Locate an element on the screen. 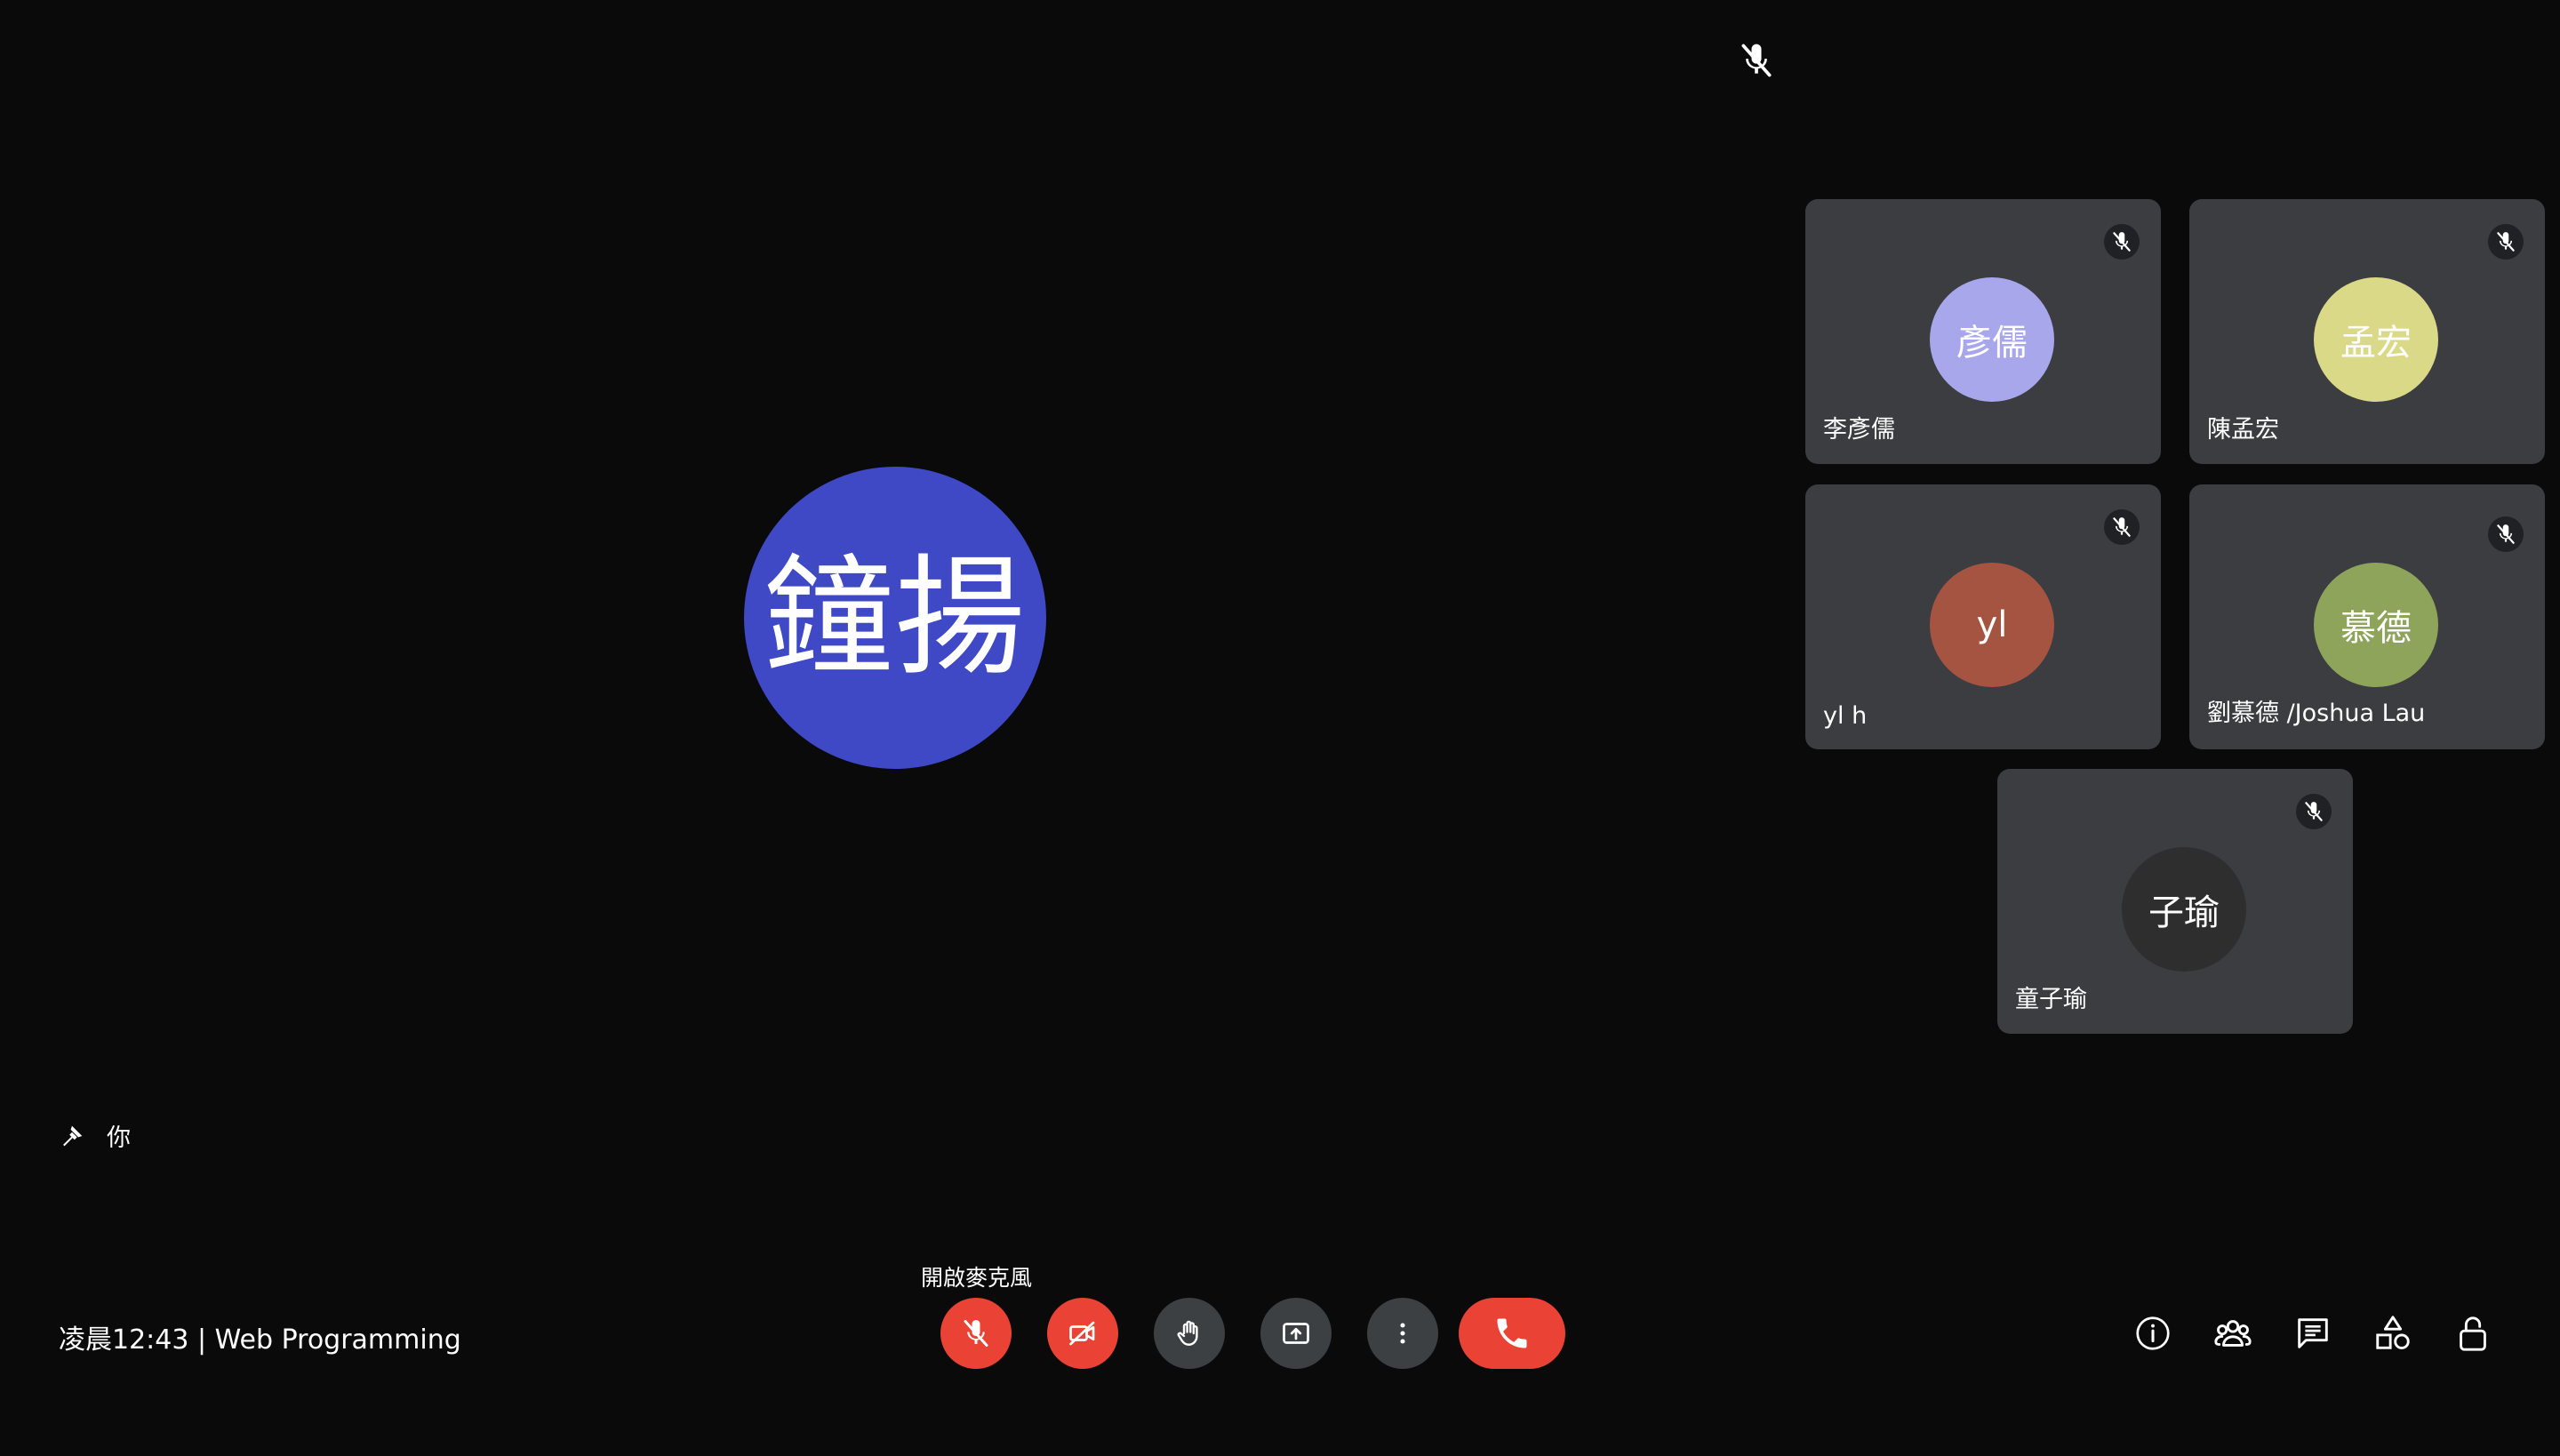 The height and width of the screenshot is (1456, 2560). people-icon is located at coordinates (2233, 1333).